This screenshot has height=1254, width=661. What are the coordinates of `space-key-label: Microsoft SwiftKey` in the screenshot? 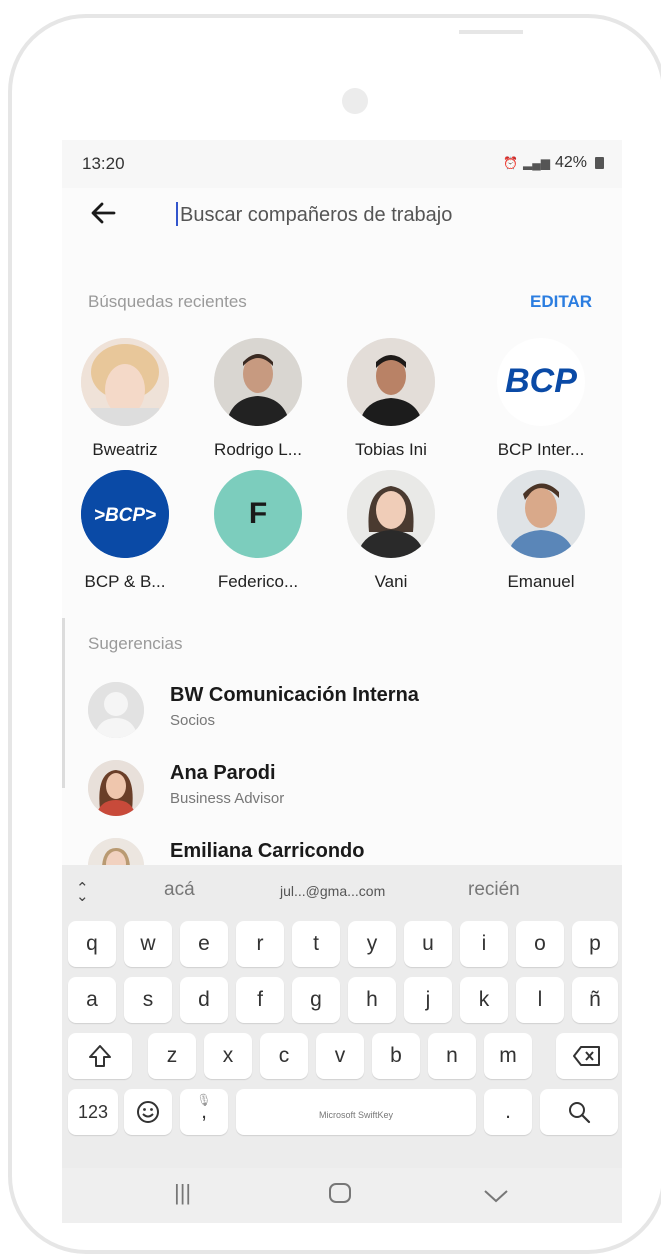 It's located at (356, 1115).